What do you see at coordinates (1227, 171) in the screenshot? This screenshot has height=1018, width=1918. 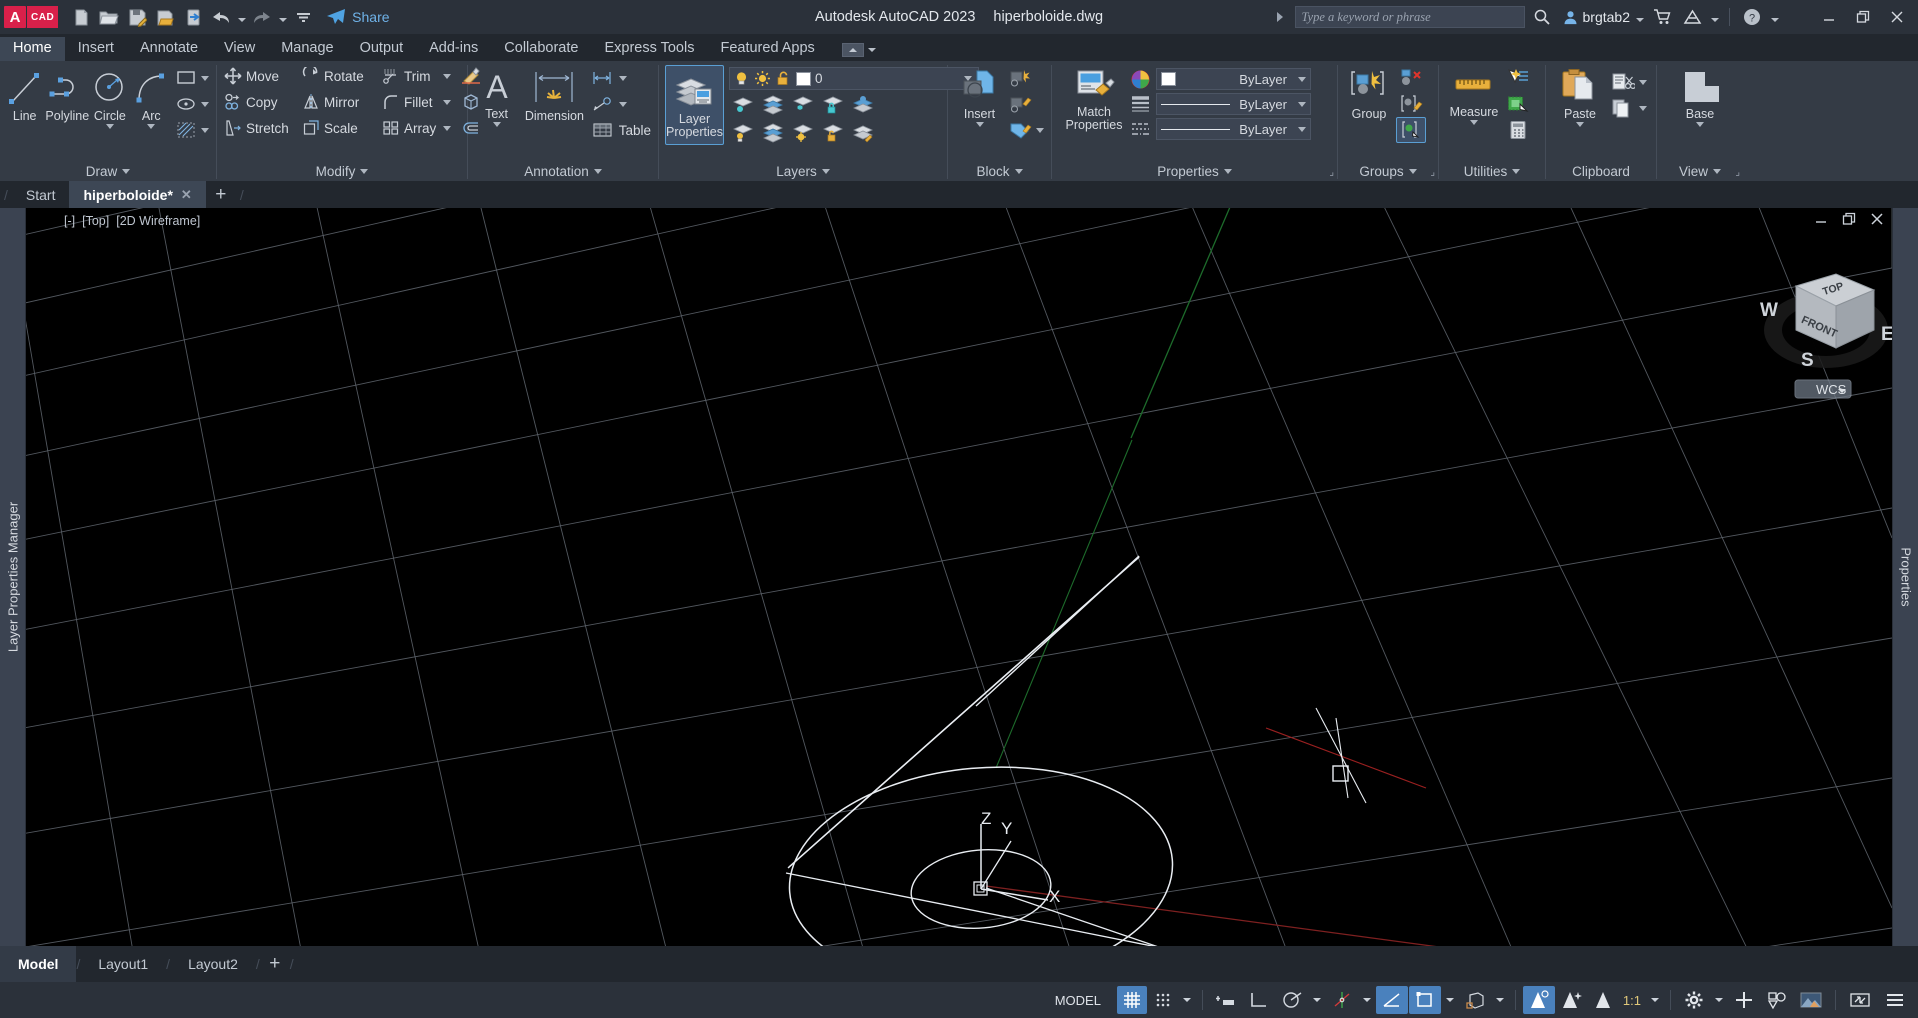 I see `panel-properties-expand-icon` at bounding box center [1227, 171].